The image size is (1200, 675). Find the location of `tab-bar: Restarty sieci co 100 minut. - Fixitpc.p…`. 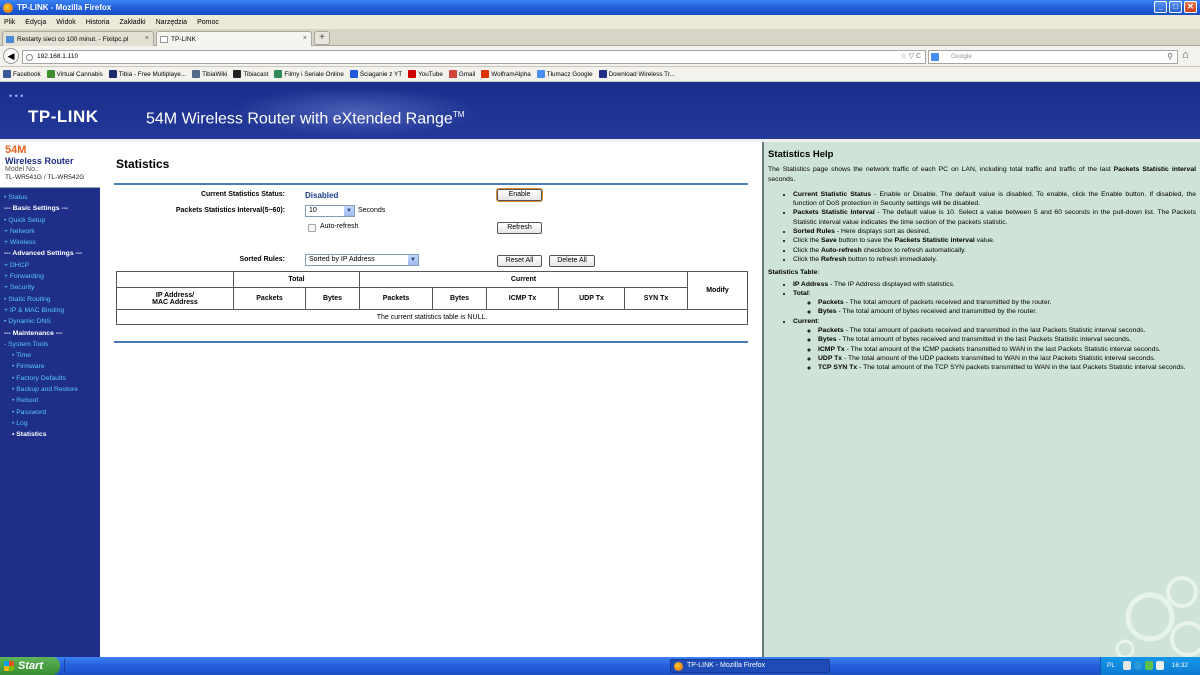

tab-bar: Restarty sieci co 100 minut. - Fixitpc.p… is located at coordinates (600, 37).